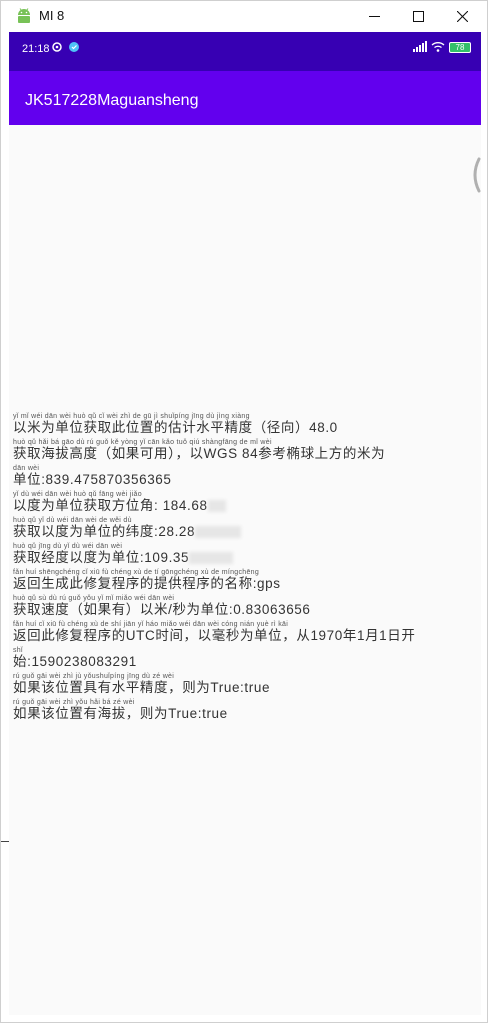  I want to click on battery-icon: 78, so click(460, 47).